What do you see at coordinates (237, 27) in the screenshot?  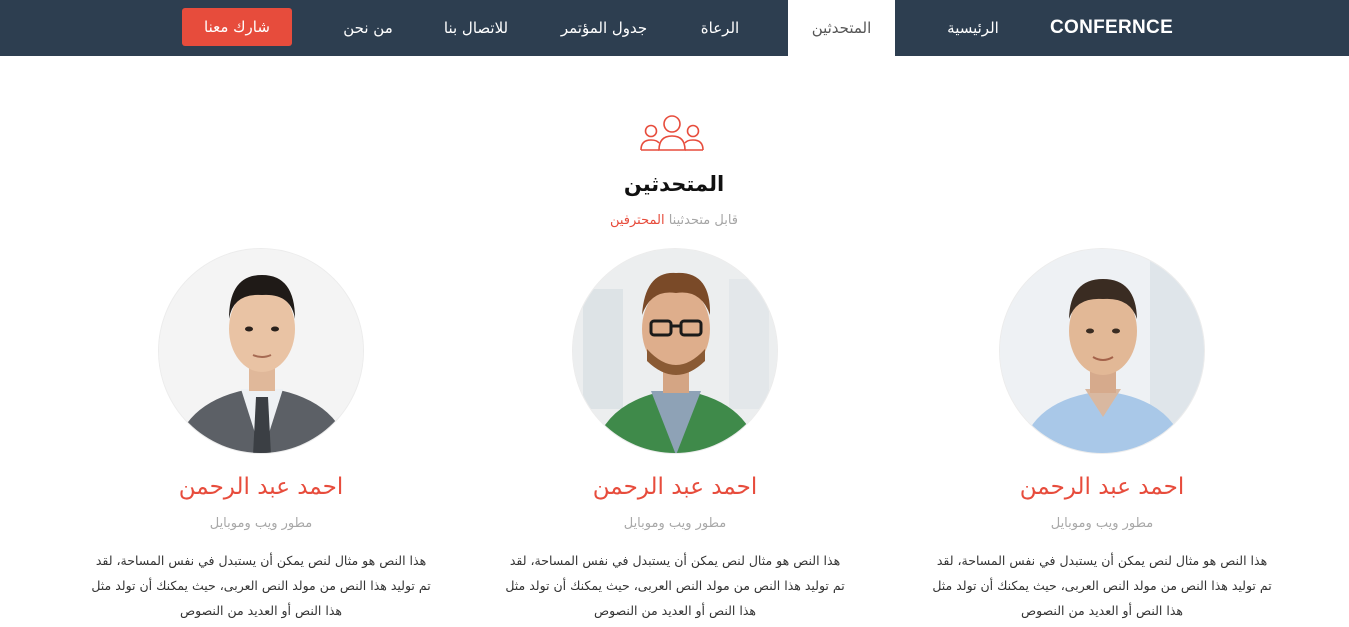 I see `join-us-button: شارك معنا` at bounding box center [237, 27].